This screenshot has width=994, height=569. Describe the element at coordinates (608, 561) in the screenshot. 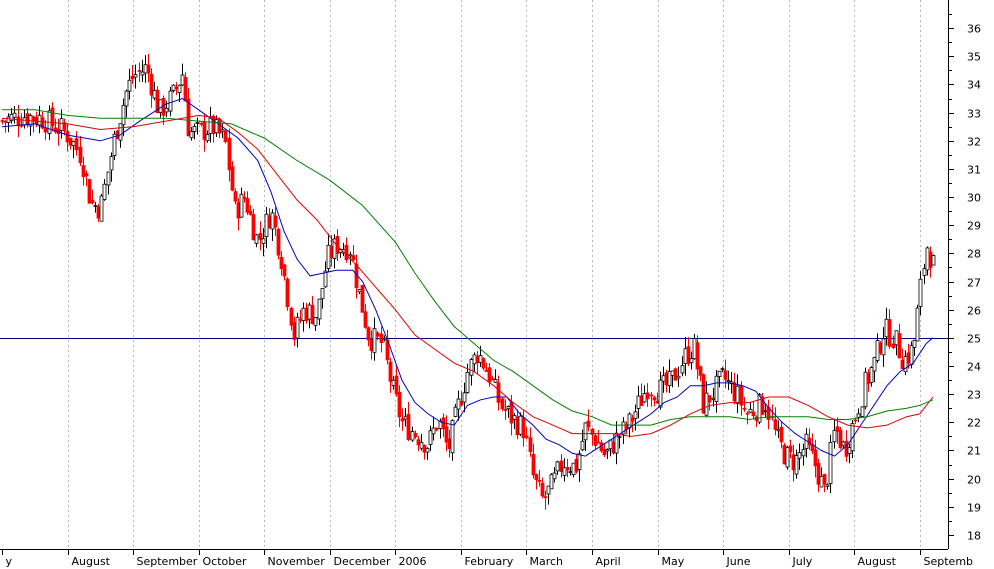

I see `x-tick-label: April` at that location.